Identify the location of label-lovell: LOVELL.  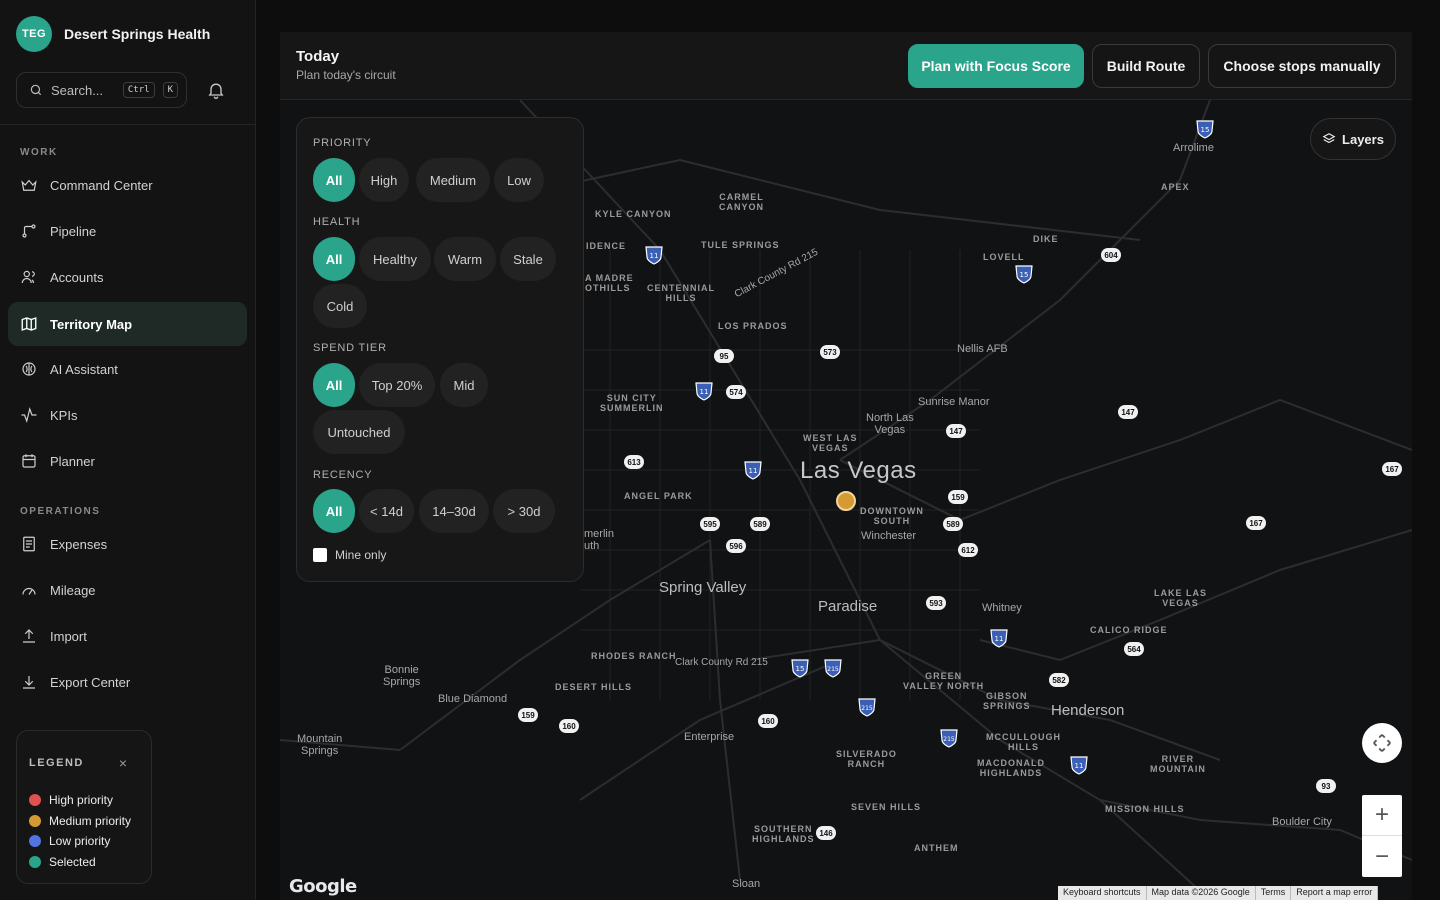
(1004, 257).